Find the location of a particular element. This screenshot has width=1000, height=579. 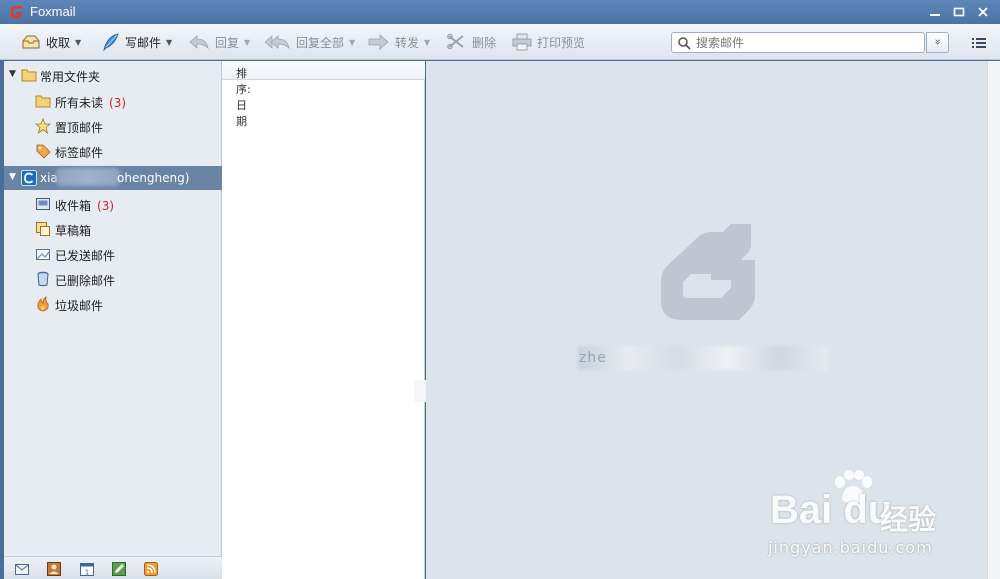

window-title: Foxmail is located at coordinates (53, 11).